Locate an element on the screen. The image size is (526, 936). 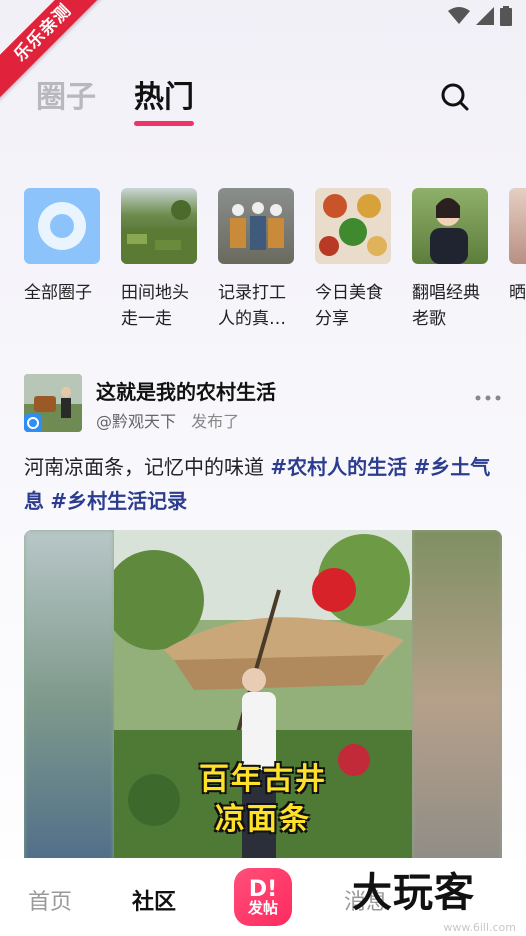
search-icon is located at coordinates (455, 97).